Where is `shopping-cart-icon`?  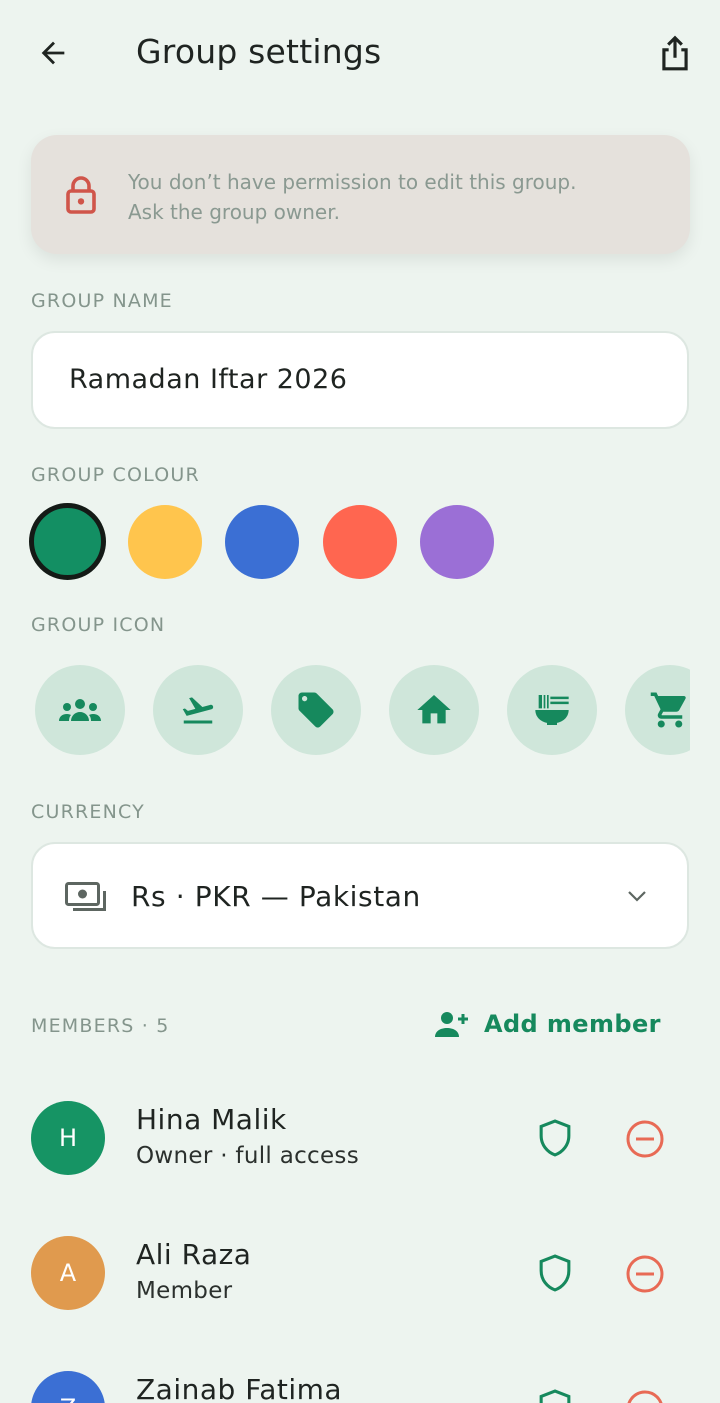
shopping-cart-icon is located at coordinates (668, 710).